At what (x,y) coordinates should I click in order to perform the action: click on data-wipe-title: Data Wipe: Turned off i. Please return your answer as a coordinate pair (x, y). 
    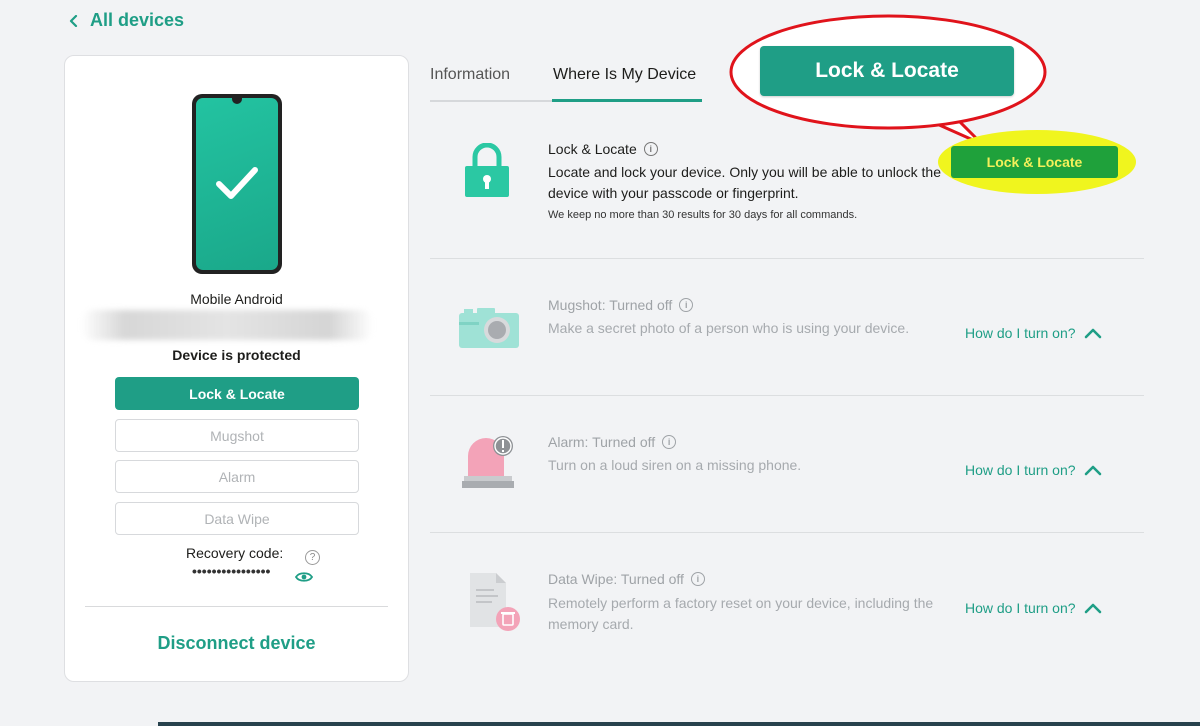
    Looking at the image, I should click on (626, 579).